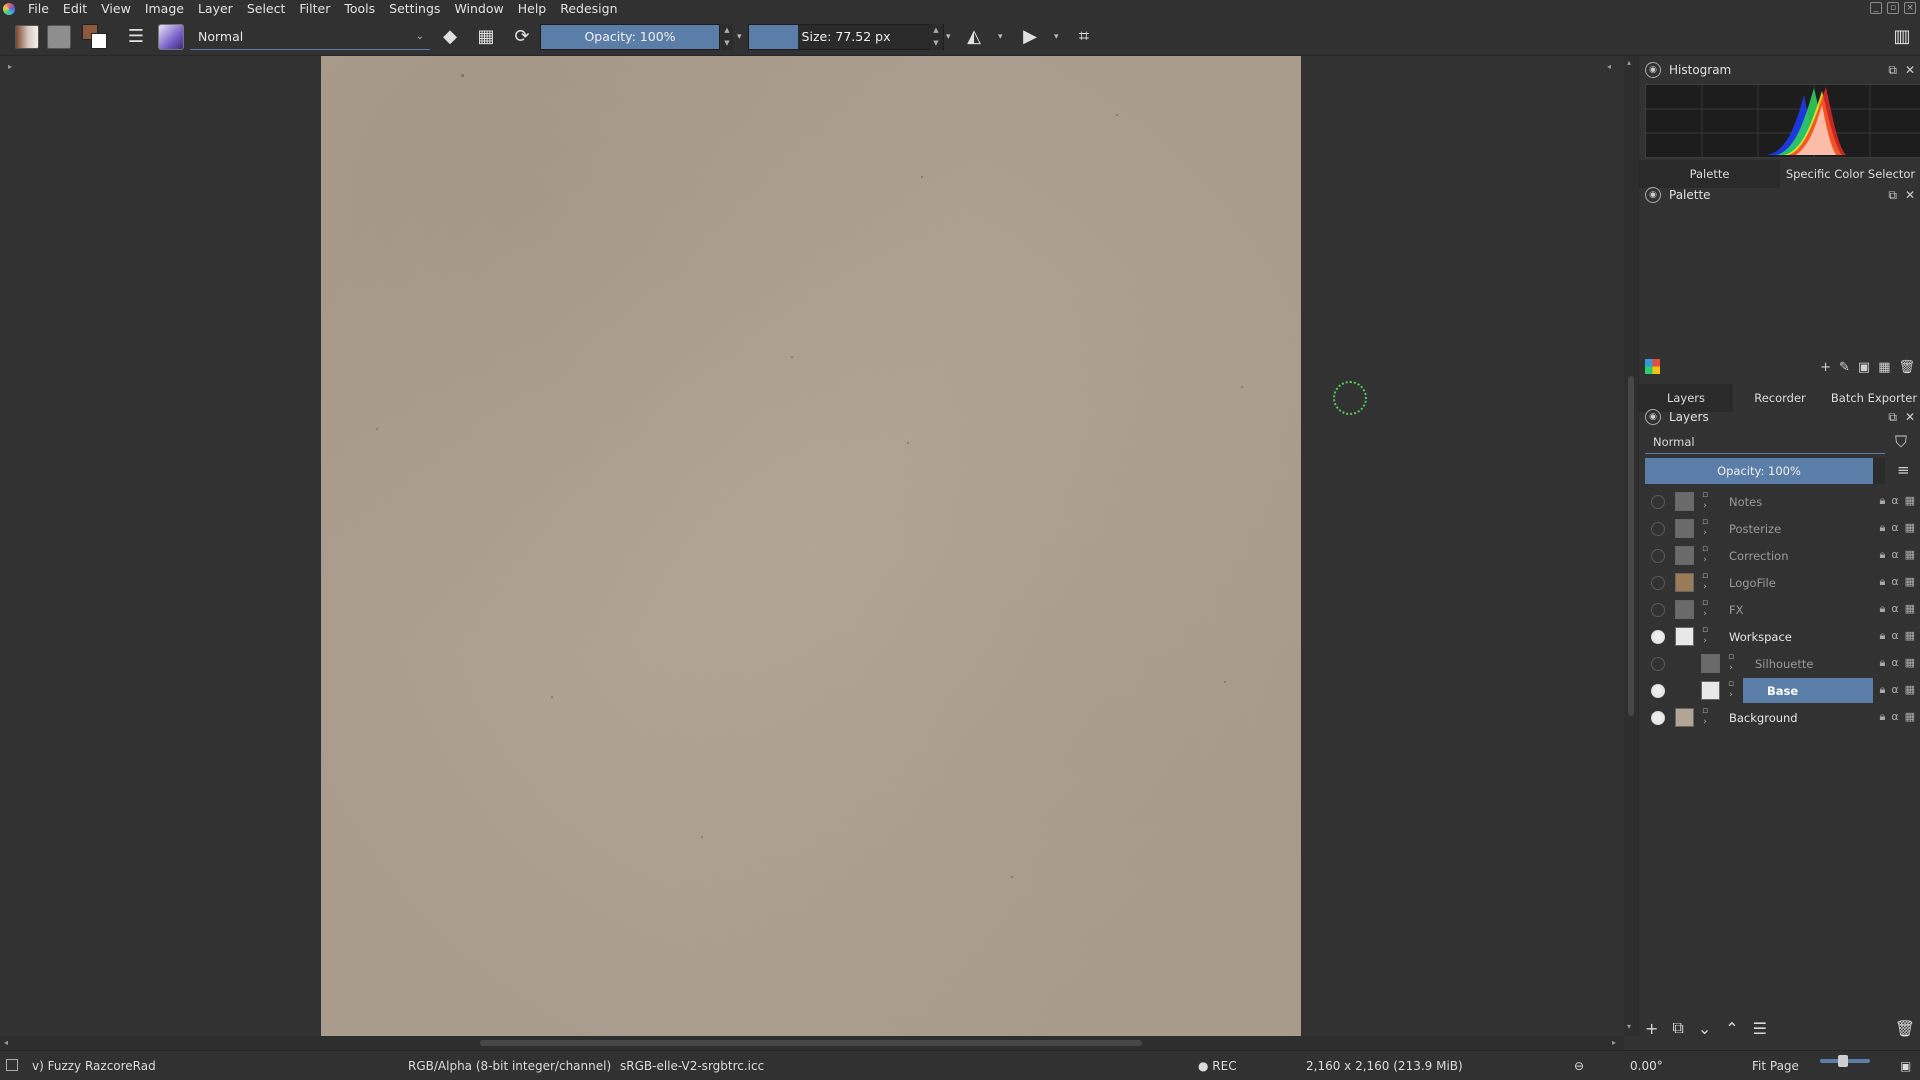  Describe the element at coordinates (75, 9) in the screenshot. I see `menu-edit: Edit` at that location.